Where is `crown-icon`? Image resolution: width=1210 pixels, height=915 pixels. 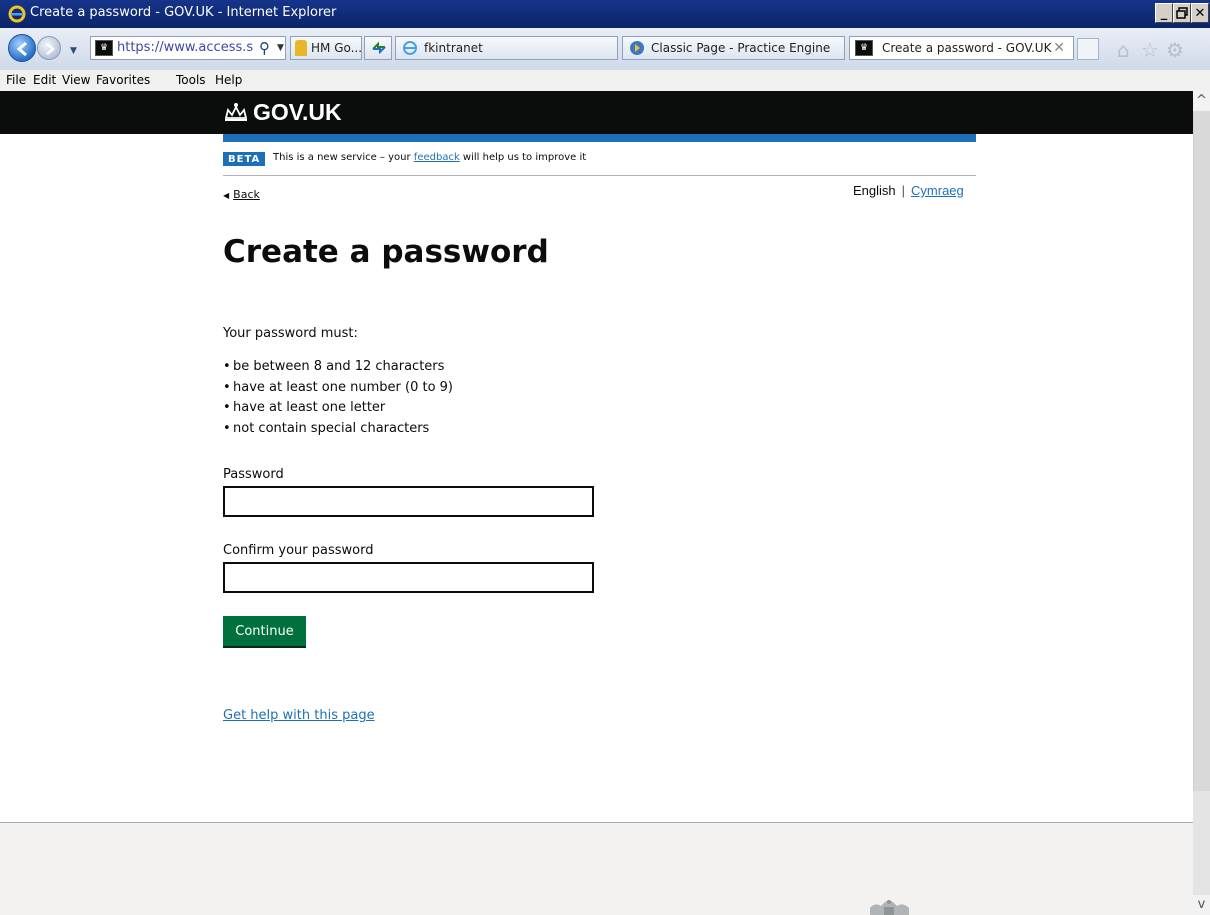 crown-icon is located at coordinates (236, 112).